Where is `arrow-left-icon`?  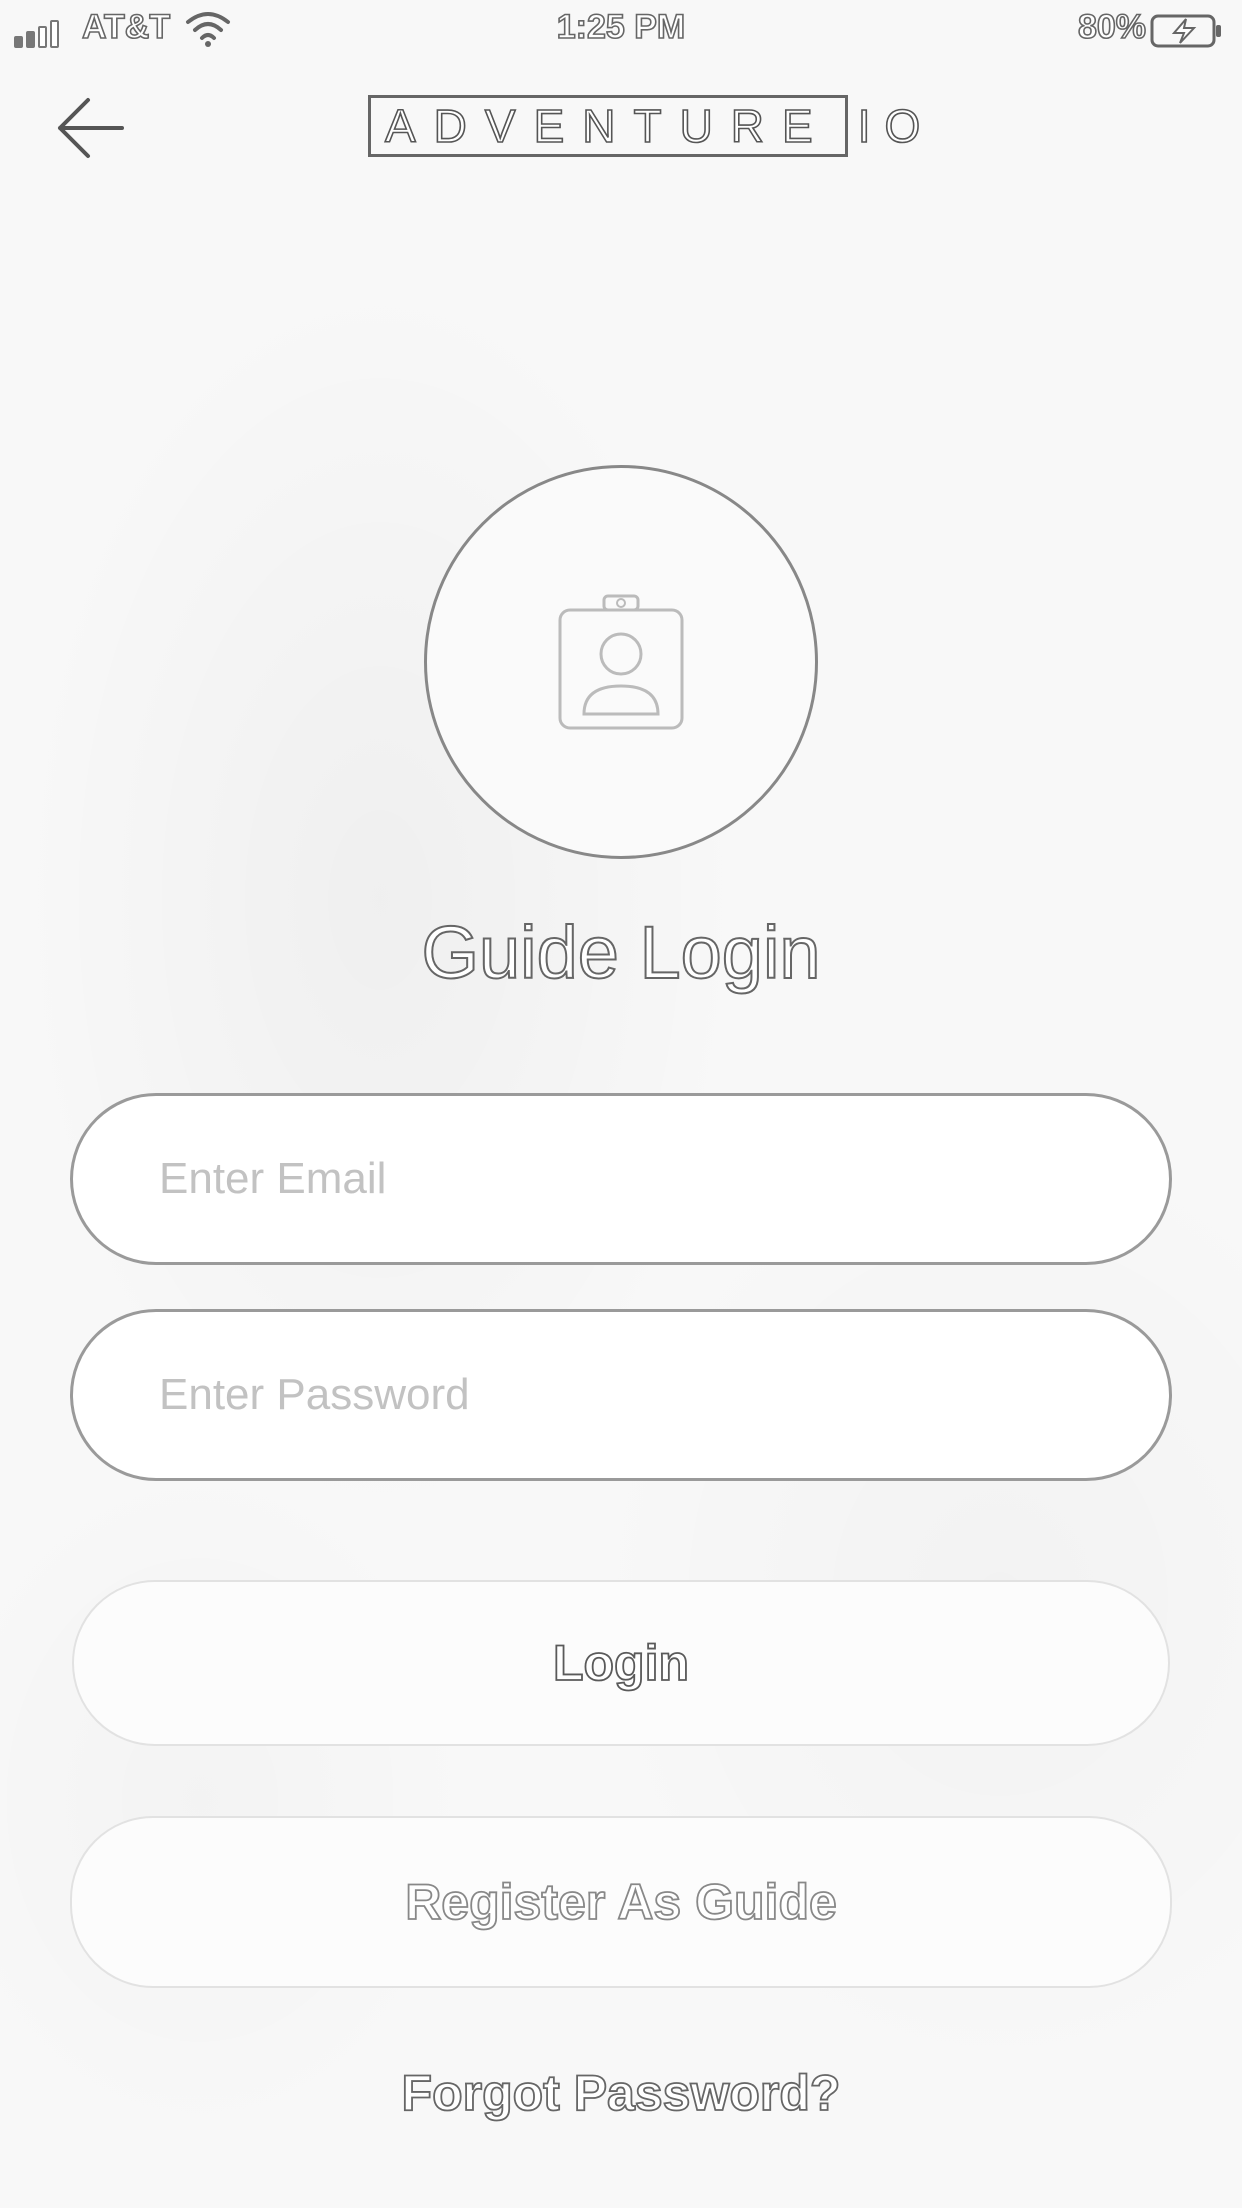
arrow-left-icon is located at coordinates (91, 128).